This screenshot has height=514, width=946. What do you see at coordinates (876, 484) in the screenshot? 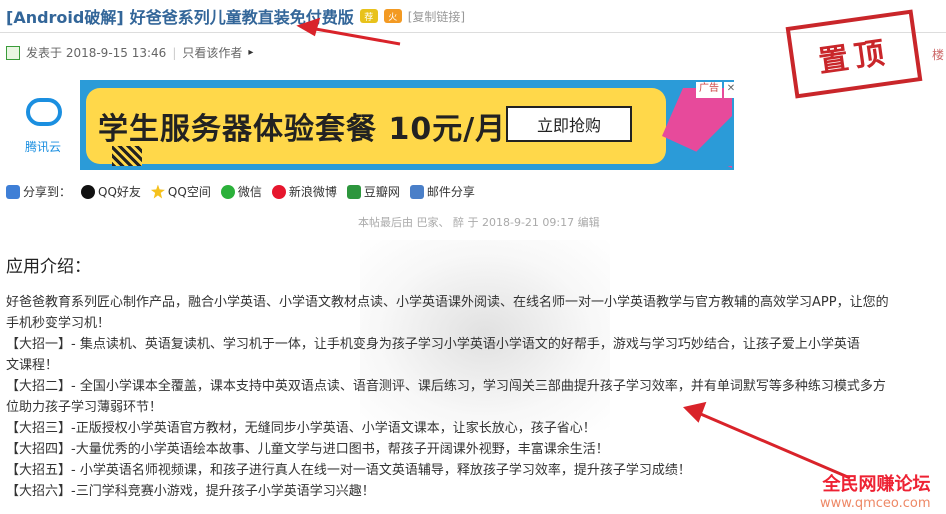
I see `watermark-title: 全民网赚论坛` at bounding box center [876, 484].